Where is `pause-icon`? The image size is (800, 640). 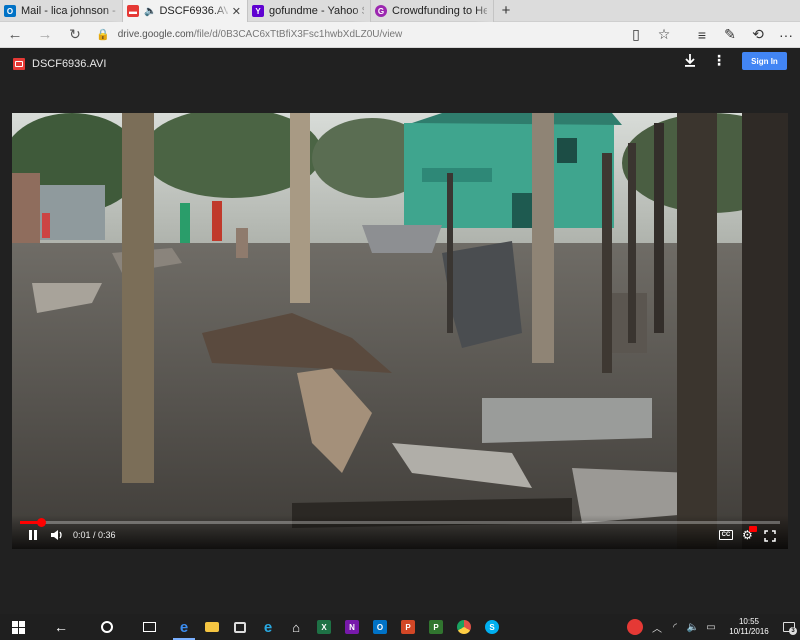
pause-icon is located at coordinates (33, 535).